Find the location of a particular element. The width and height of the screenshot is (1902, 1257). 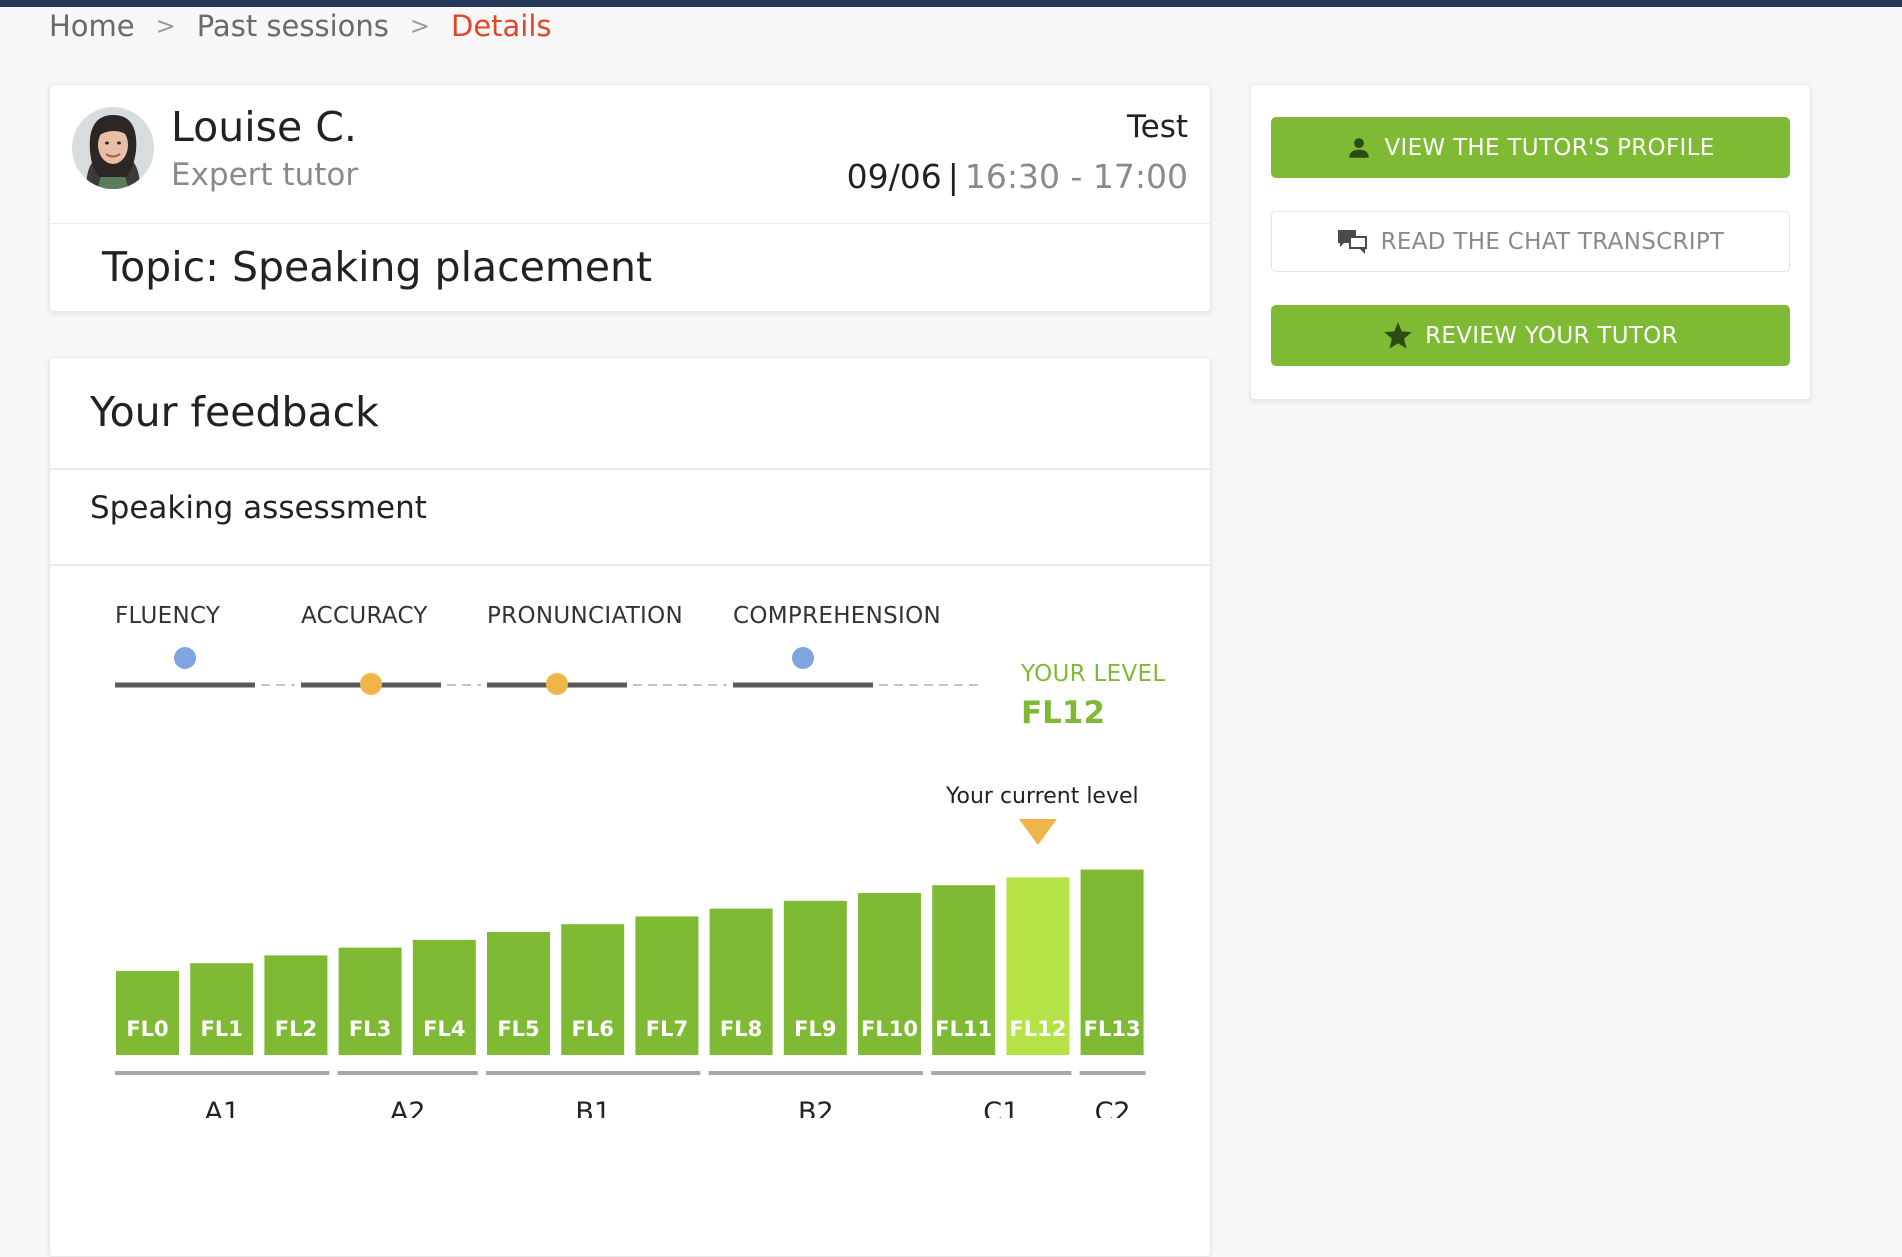

session-date: 09/06 is located at coordinates (894, 176).